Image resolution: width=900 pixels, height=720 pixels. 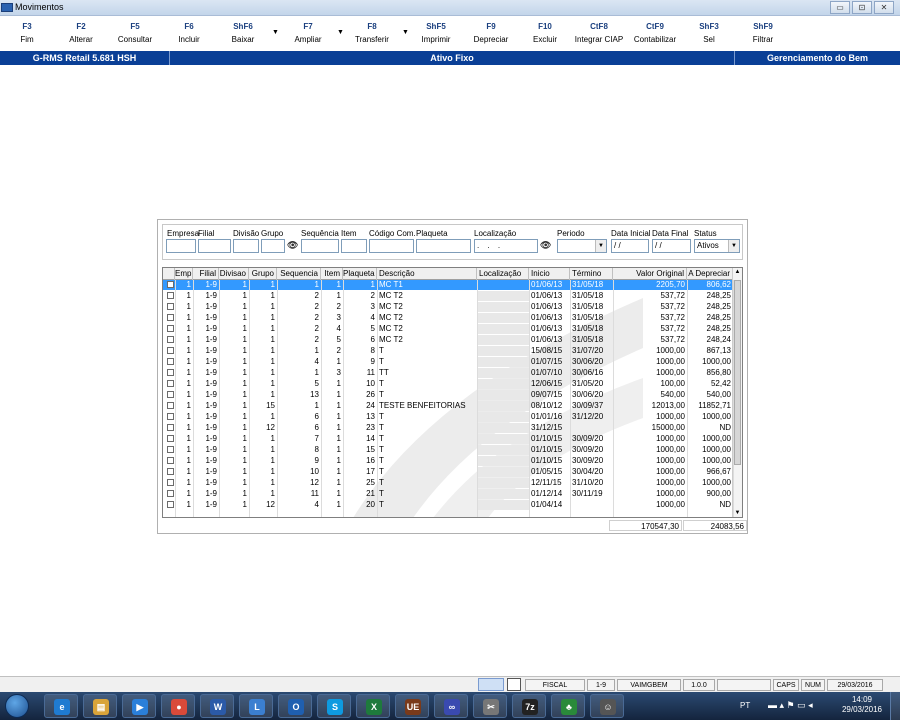 What do you see at coordinates (184, 274) in the screenshot?
I see `column-header-emp: Emp` at bounding box center [184, 274].